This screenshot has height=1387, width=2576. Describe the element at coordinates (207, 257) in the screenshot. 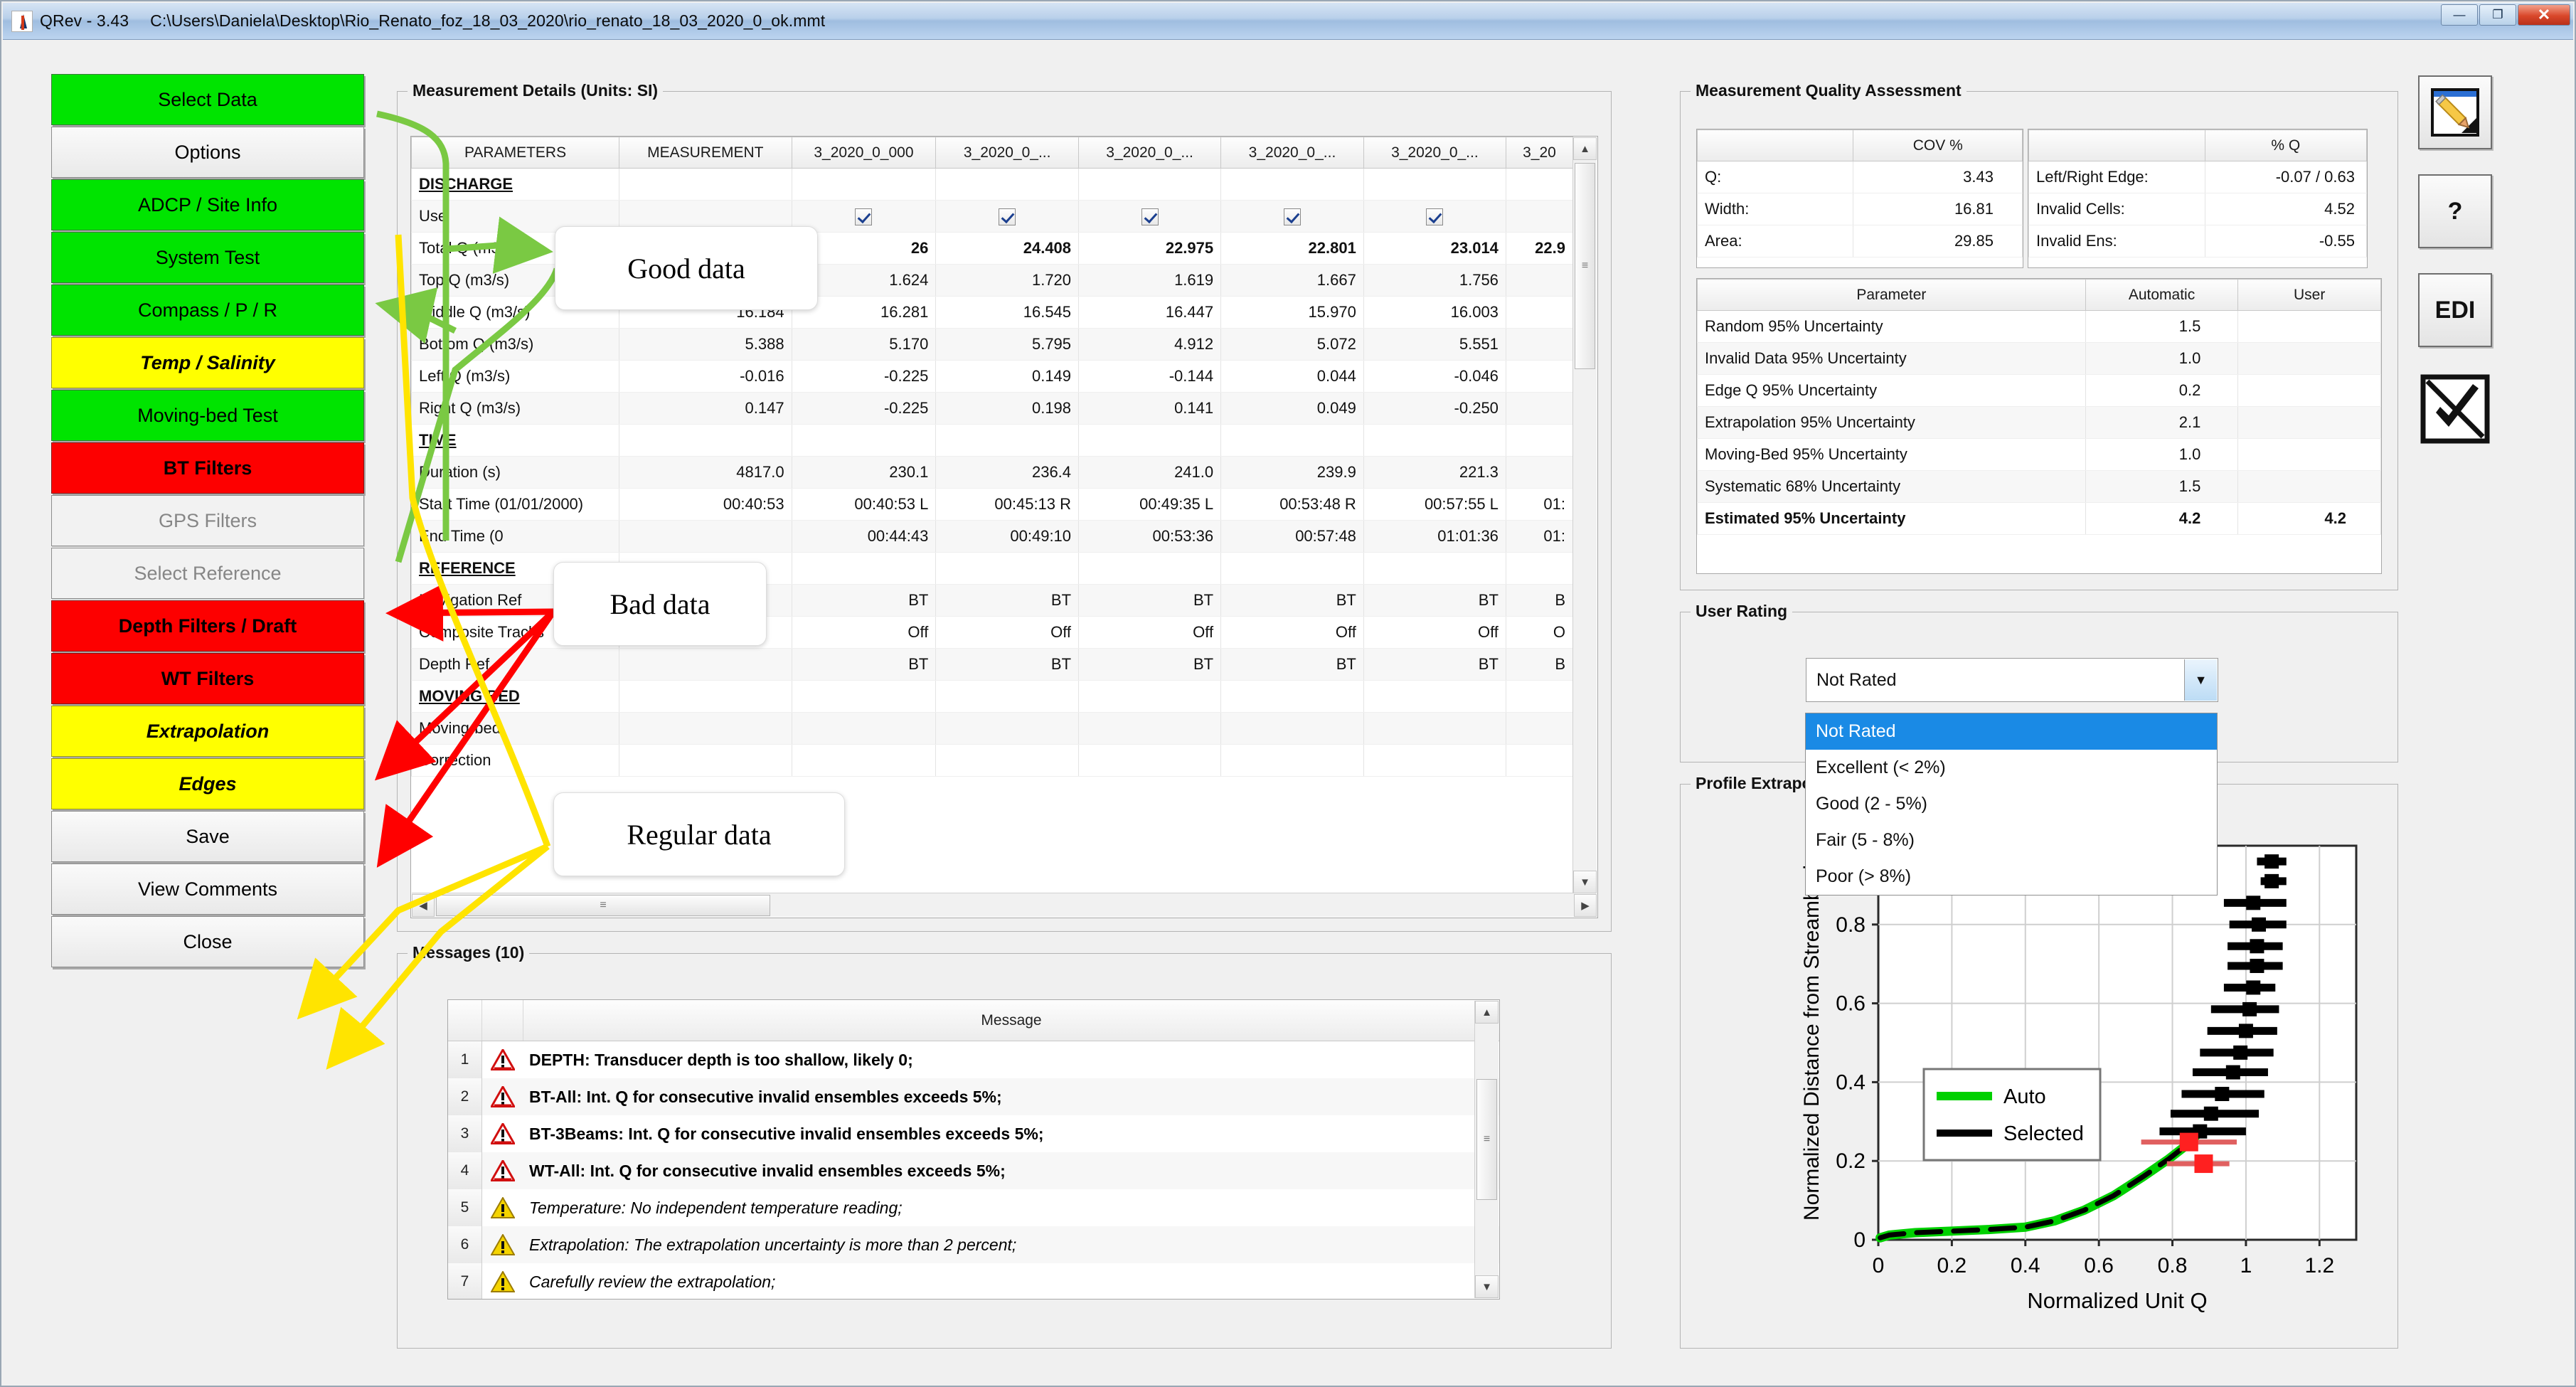

I see `sidebar-item-system-test: System Test` at that location.